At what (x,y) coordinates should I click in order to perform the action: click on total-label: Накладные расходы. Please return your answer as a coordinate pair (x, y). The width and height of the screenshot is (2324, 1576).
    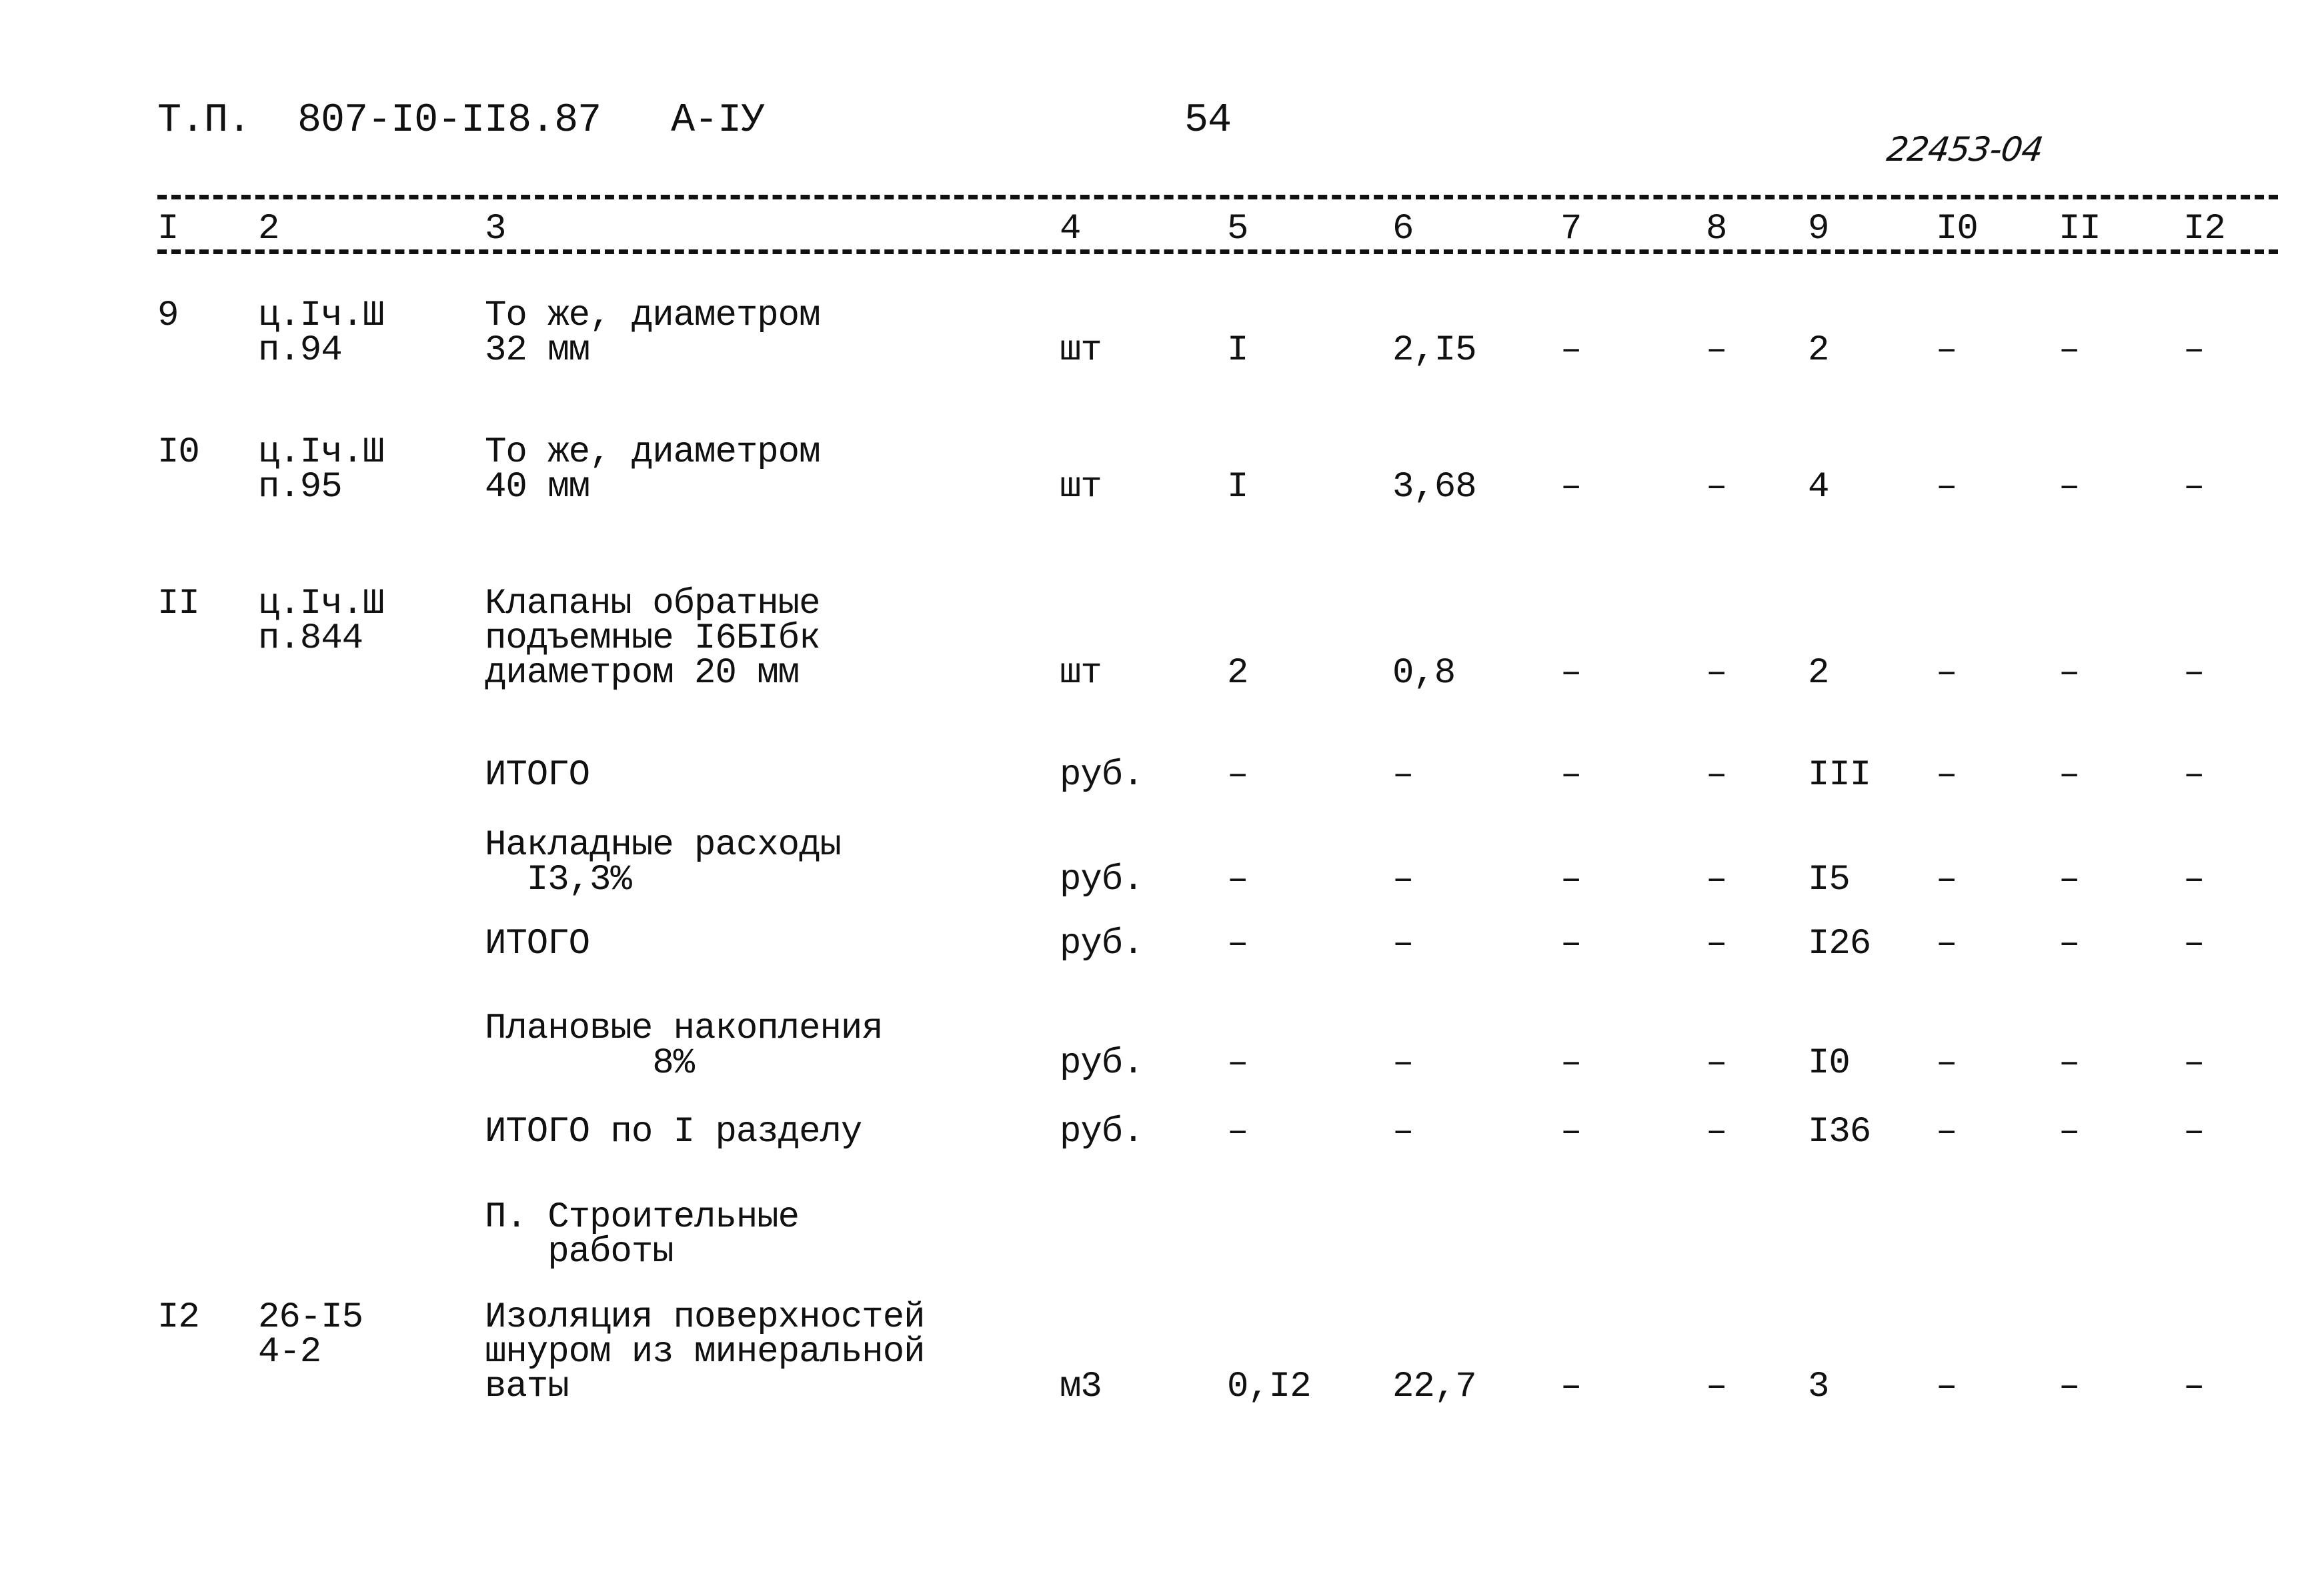
    Looking at the image, I should click on (664, 845).